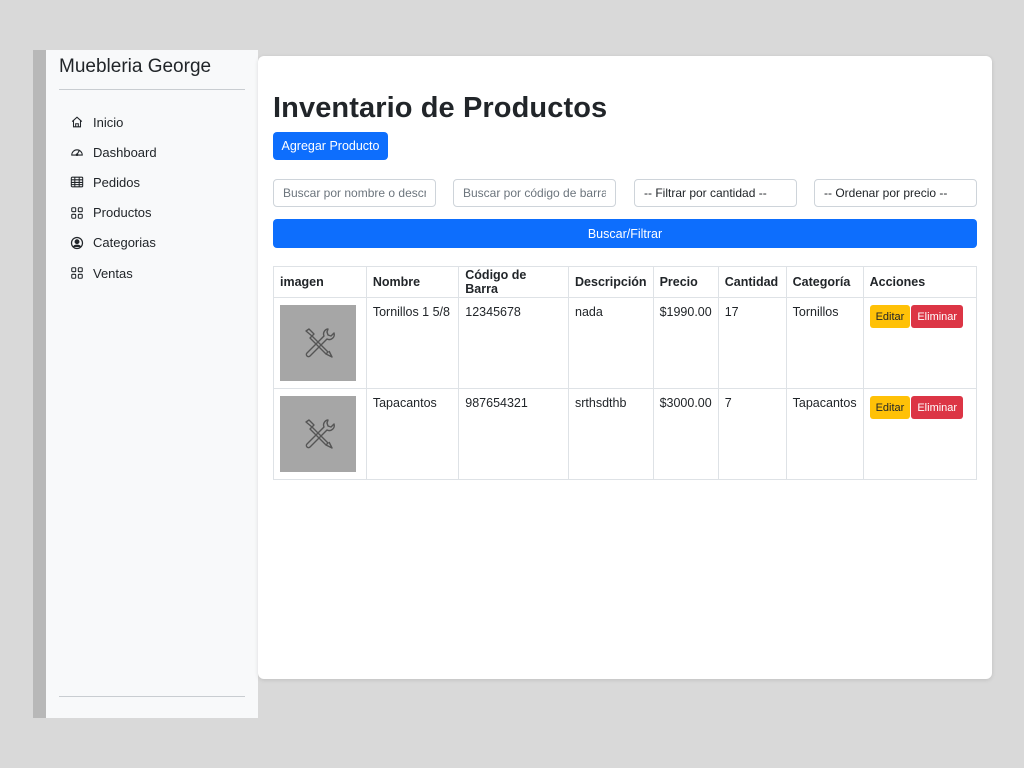 Image resolution: width=1024 pixels, height=768 pixels. I want to click on table-icon, so click(77, 182).